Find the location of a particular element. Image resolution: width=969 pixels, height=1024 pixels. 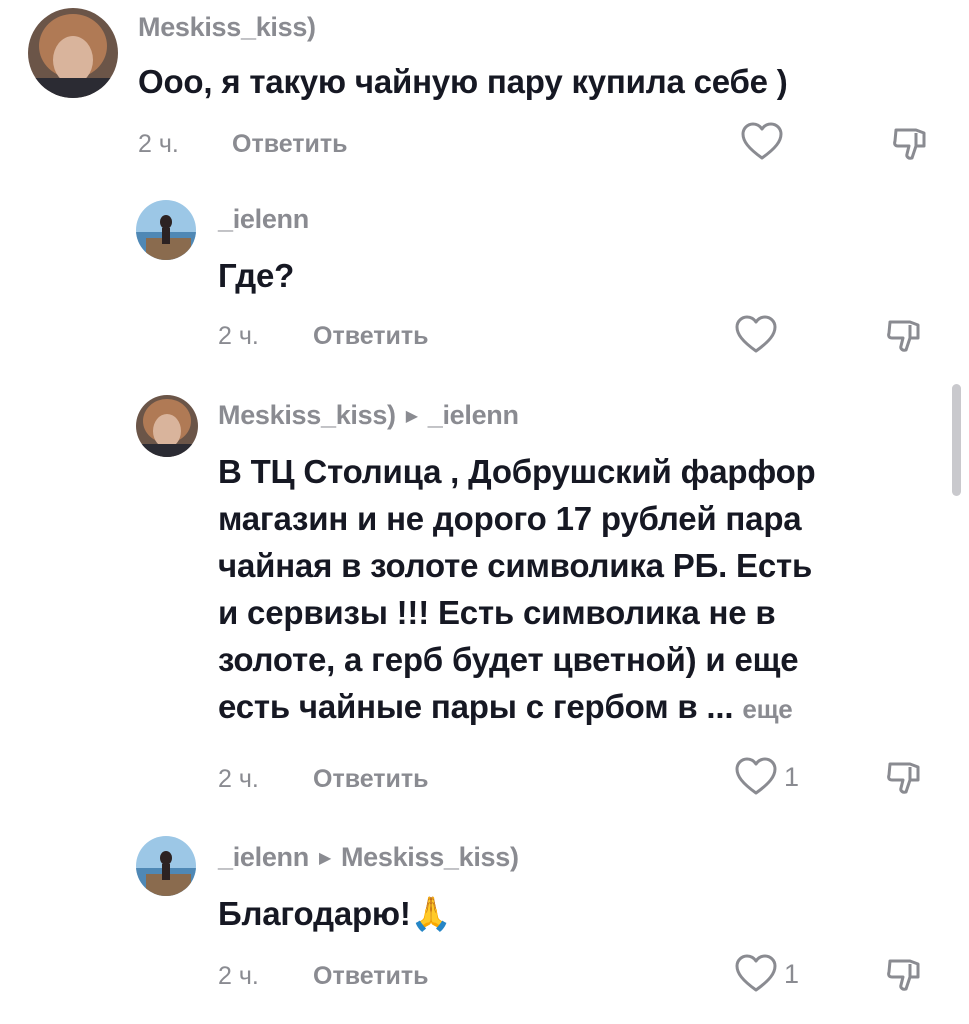

reply-to-username: Meskiss_kiss) is located at coordinates (430, 857).